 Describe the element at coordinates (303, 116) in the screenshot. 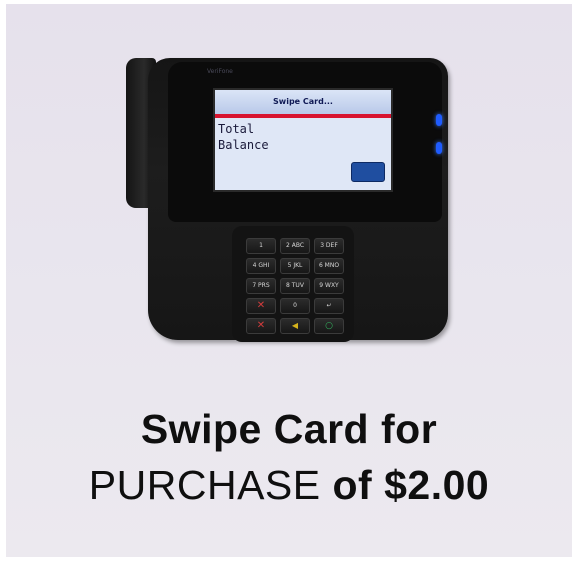

I see `screen-divider` at that location.